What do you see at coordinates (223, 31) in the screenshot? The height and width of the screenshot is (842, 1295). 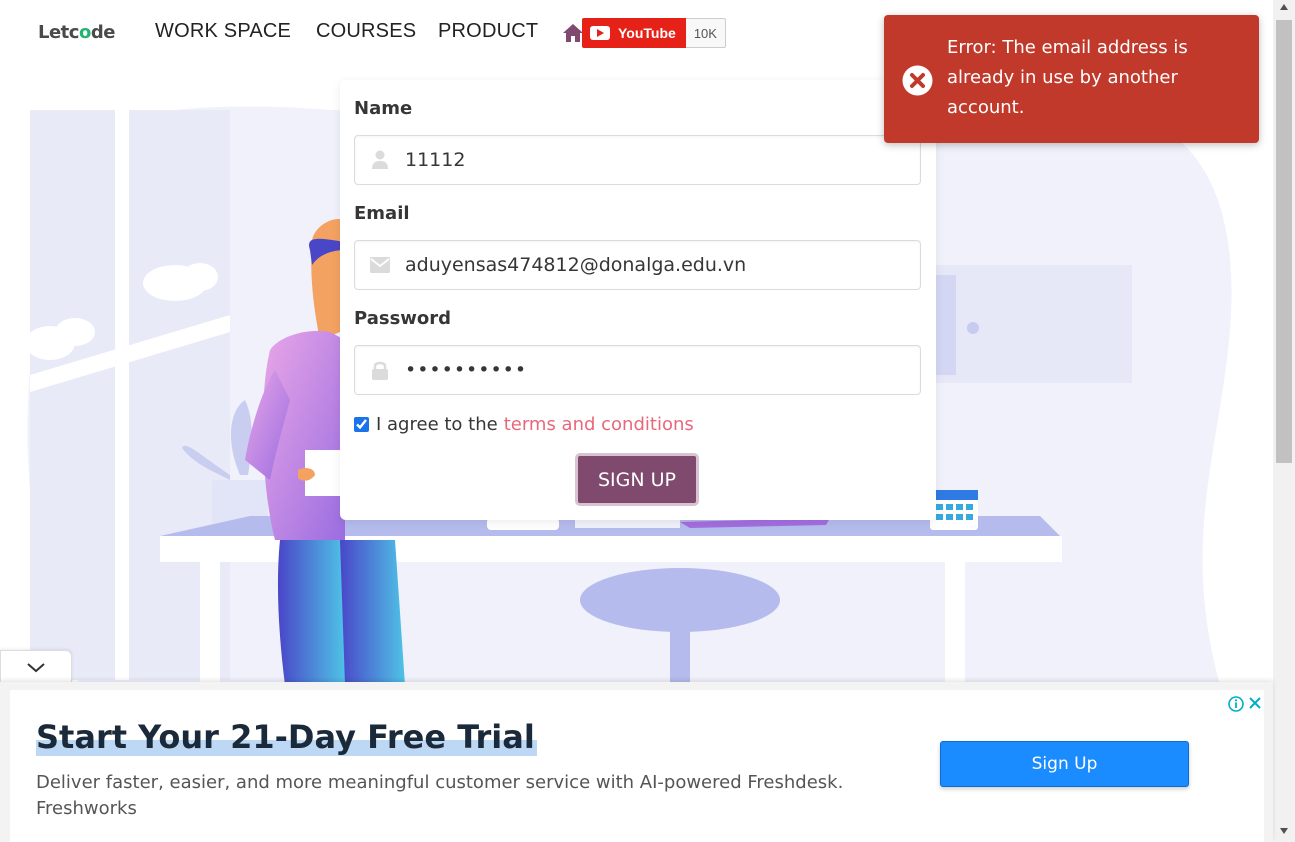 I see `nav-link-workspace: WORK SPACE` at bounding box center [223, 31].